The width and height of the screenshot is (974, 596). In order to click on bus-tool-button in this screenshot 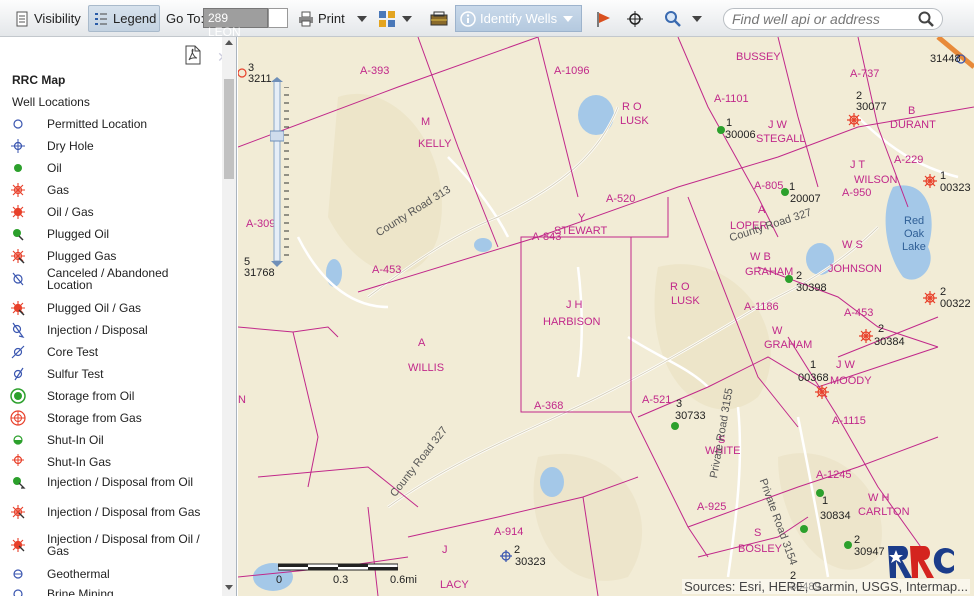, I will do `click(439, 18)`.